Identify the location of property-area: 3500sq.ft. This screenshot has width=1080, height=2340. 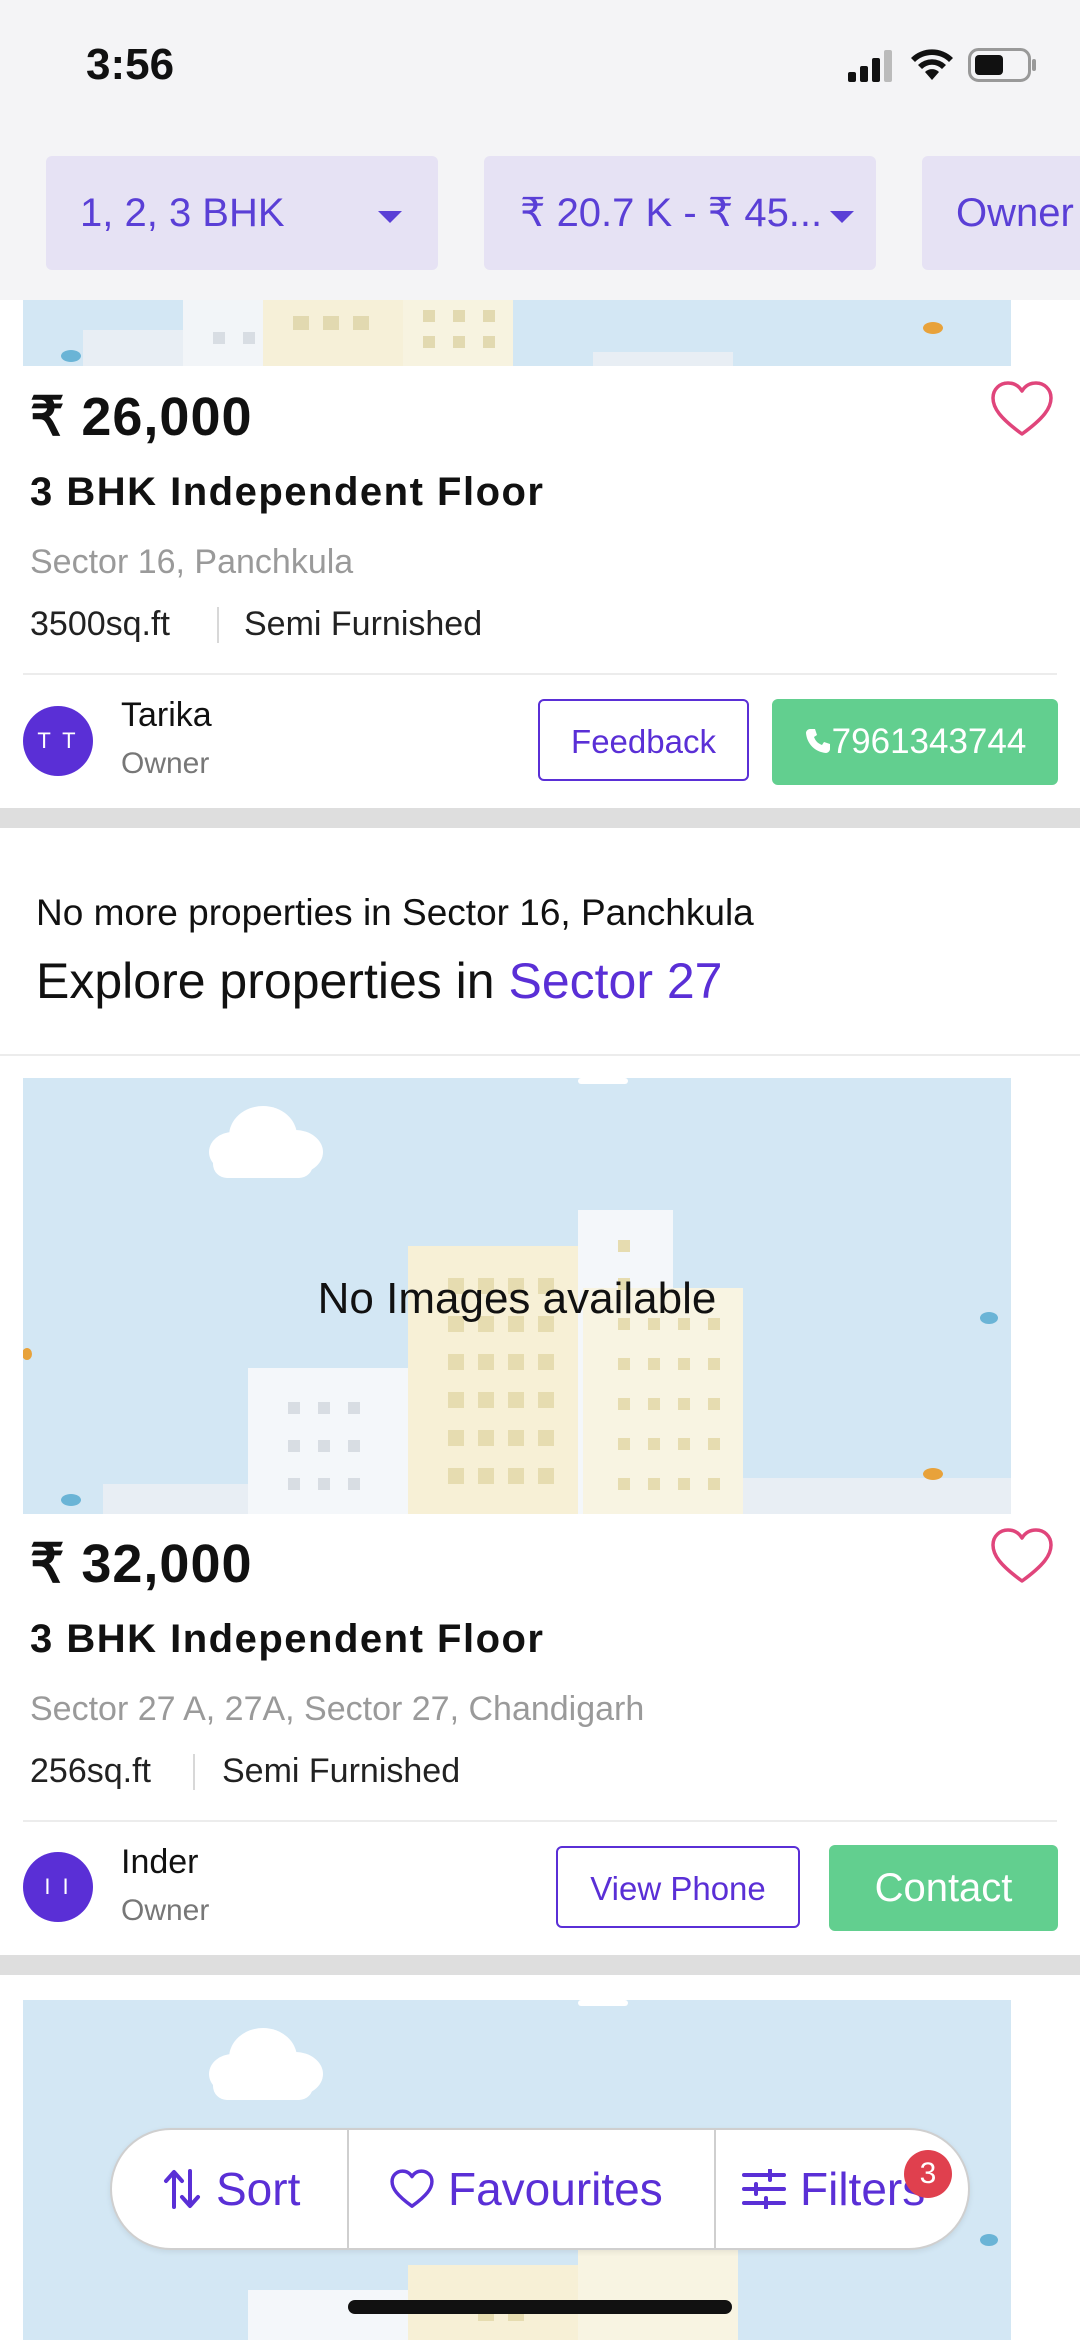
(100, 624).